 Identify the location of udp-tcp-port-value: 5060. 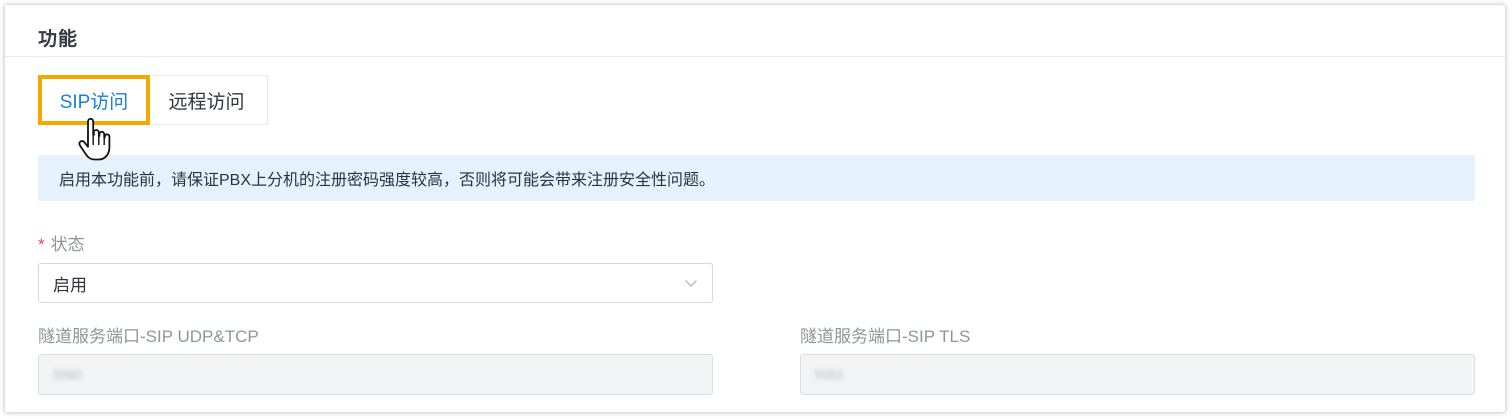
(67, 374).